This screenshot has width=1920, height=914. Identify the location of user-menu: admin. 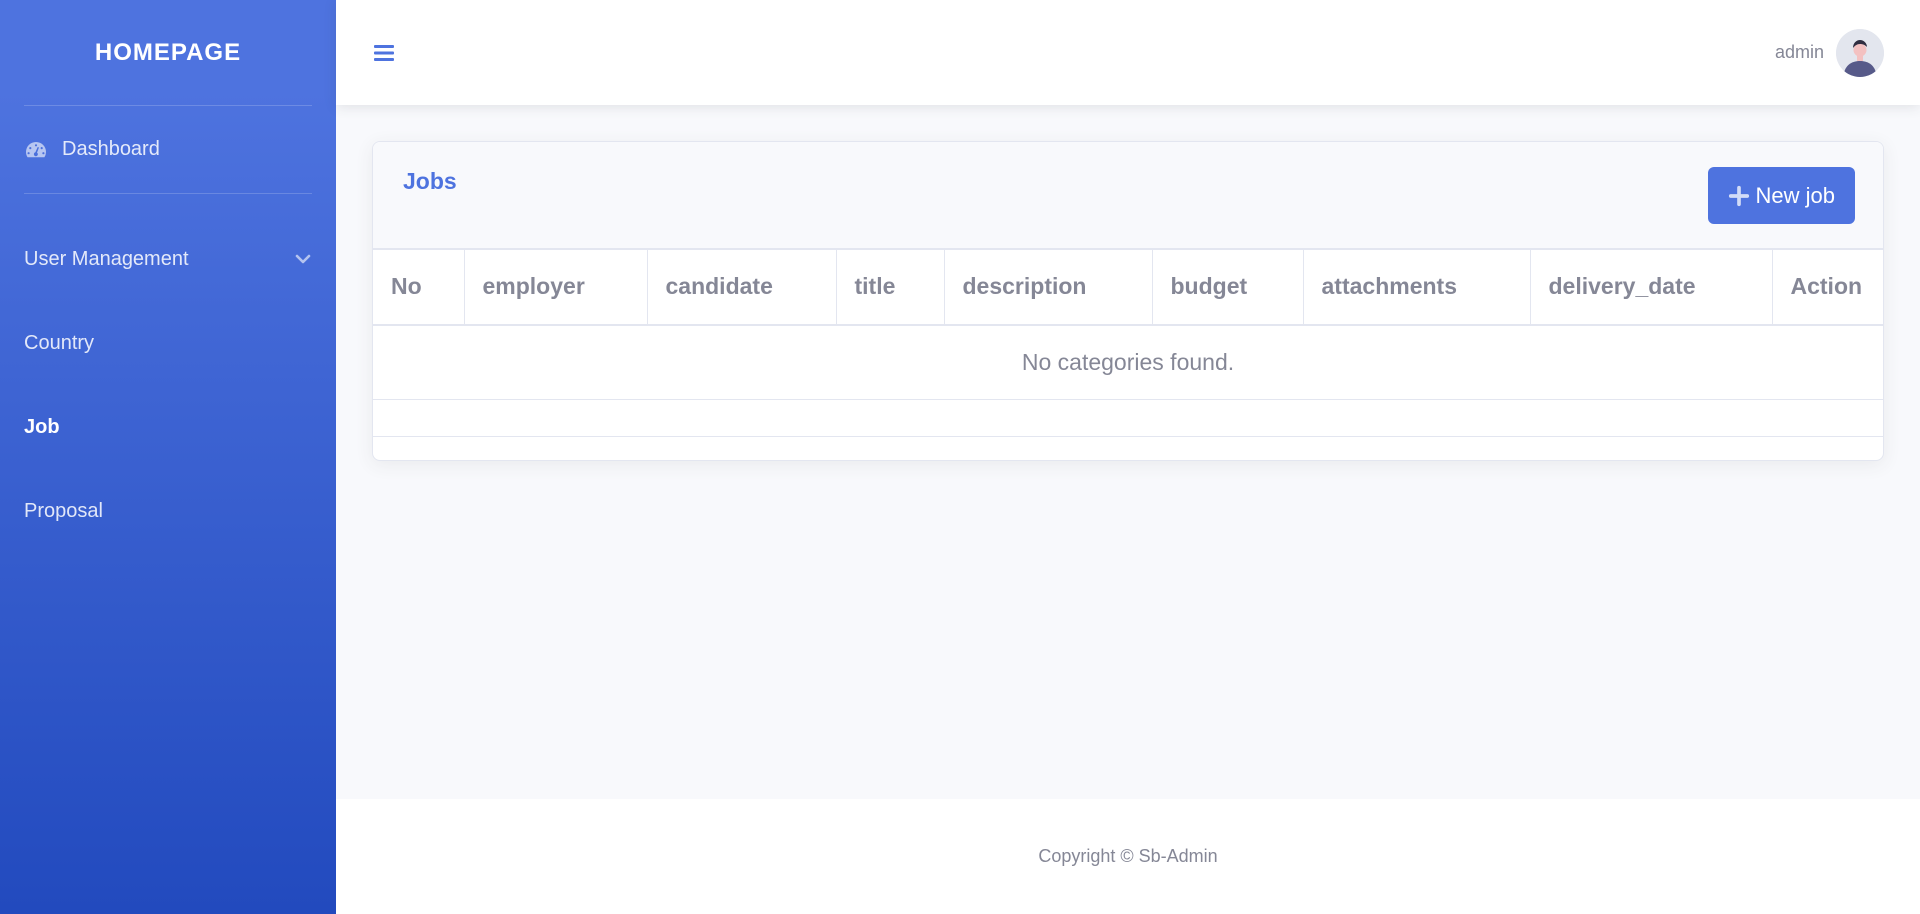
(1829, 52).